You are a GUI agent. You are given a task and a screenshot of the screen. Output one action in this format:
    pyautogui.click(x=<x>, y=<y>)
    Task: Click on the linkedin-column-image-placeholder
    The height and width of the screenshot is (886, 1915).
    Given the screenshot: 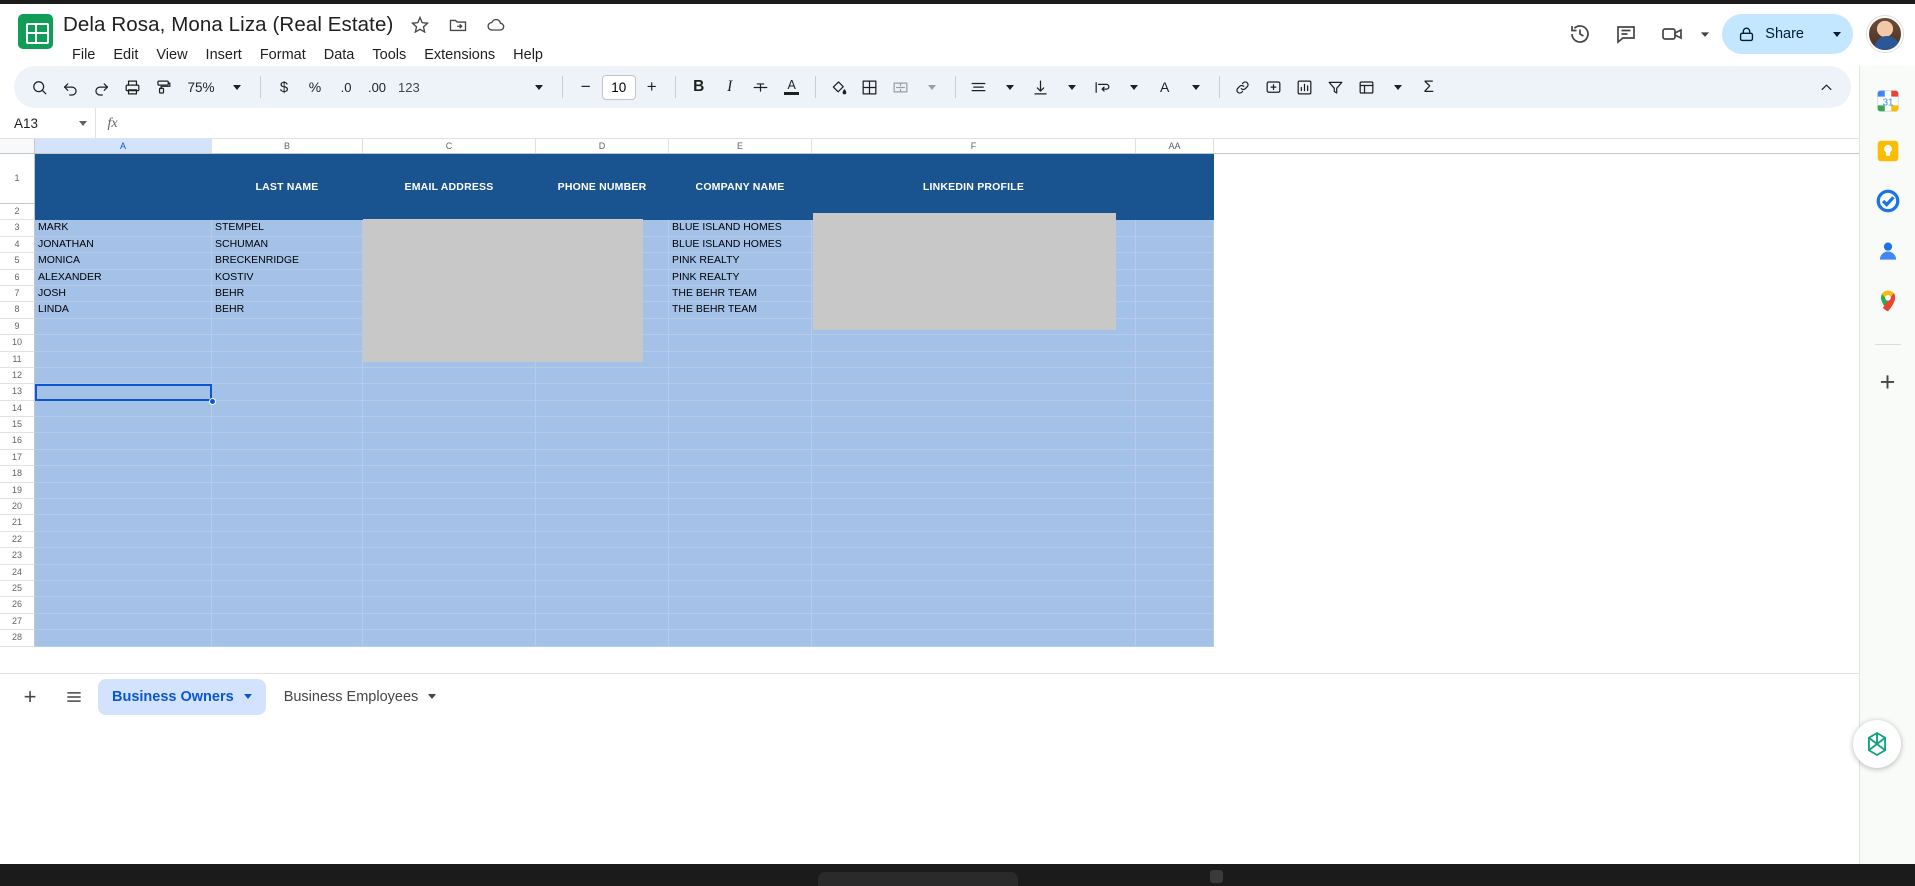 What is the action you would take?
    pyautogui.click(x=964, y=271)
    